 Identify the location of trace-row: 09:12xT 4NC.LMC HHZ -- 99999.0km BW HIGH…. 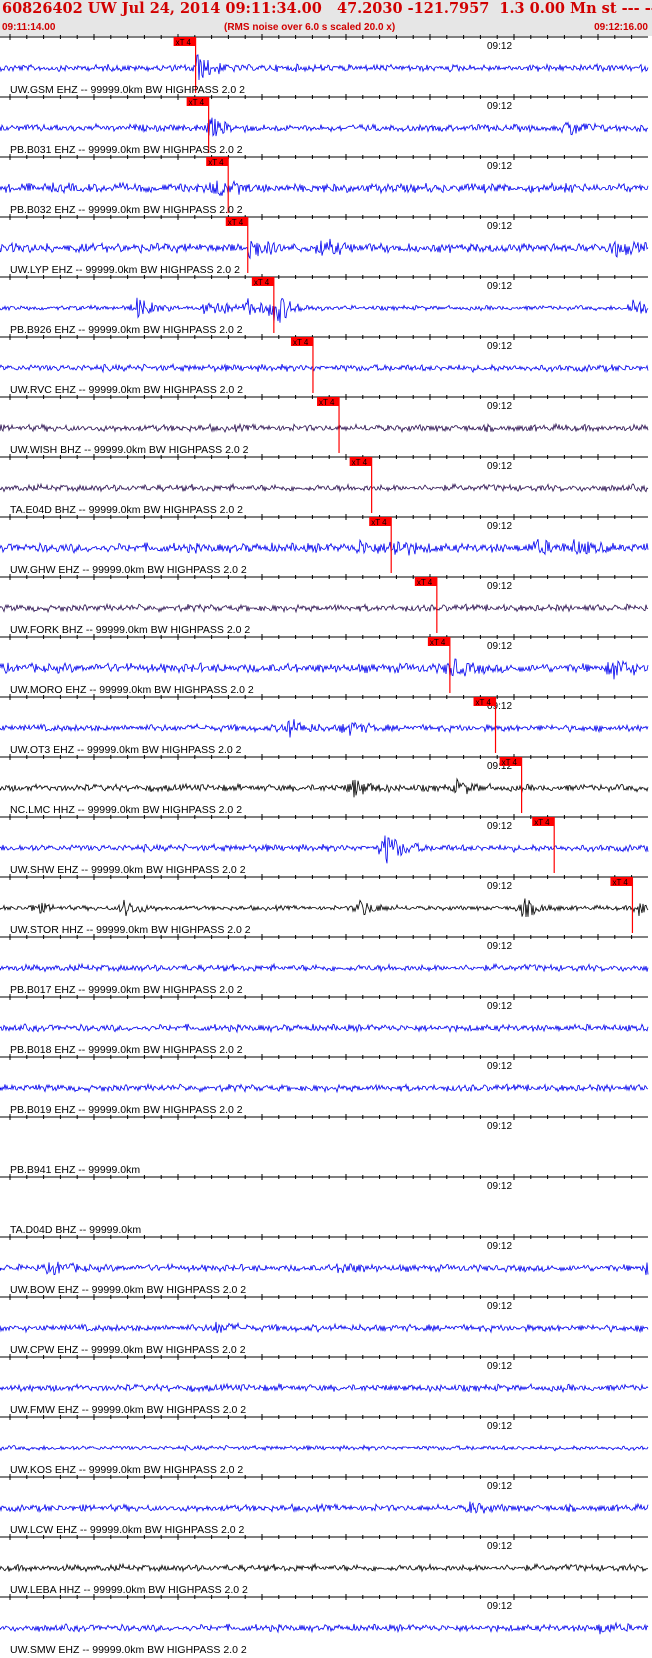
(324, 785).